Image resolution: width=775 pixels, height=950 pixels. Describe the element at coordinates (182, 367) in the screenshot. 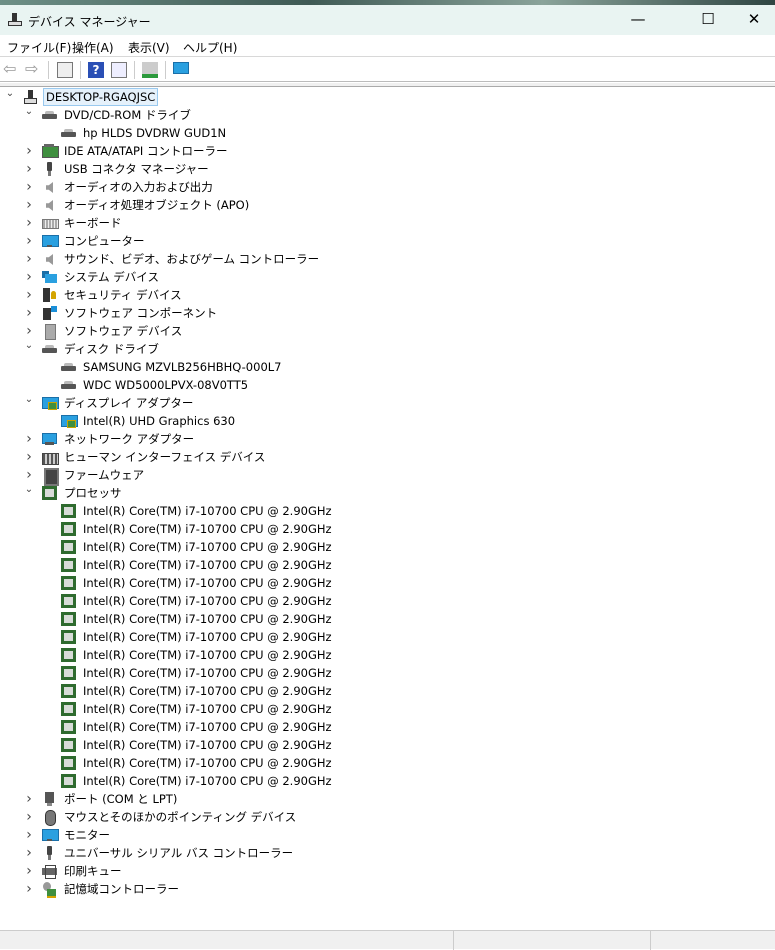

I see `tree-item-label: SAMSUNG MZVLB256HBHQ-000L7` at that location.